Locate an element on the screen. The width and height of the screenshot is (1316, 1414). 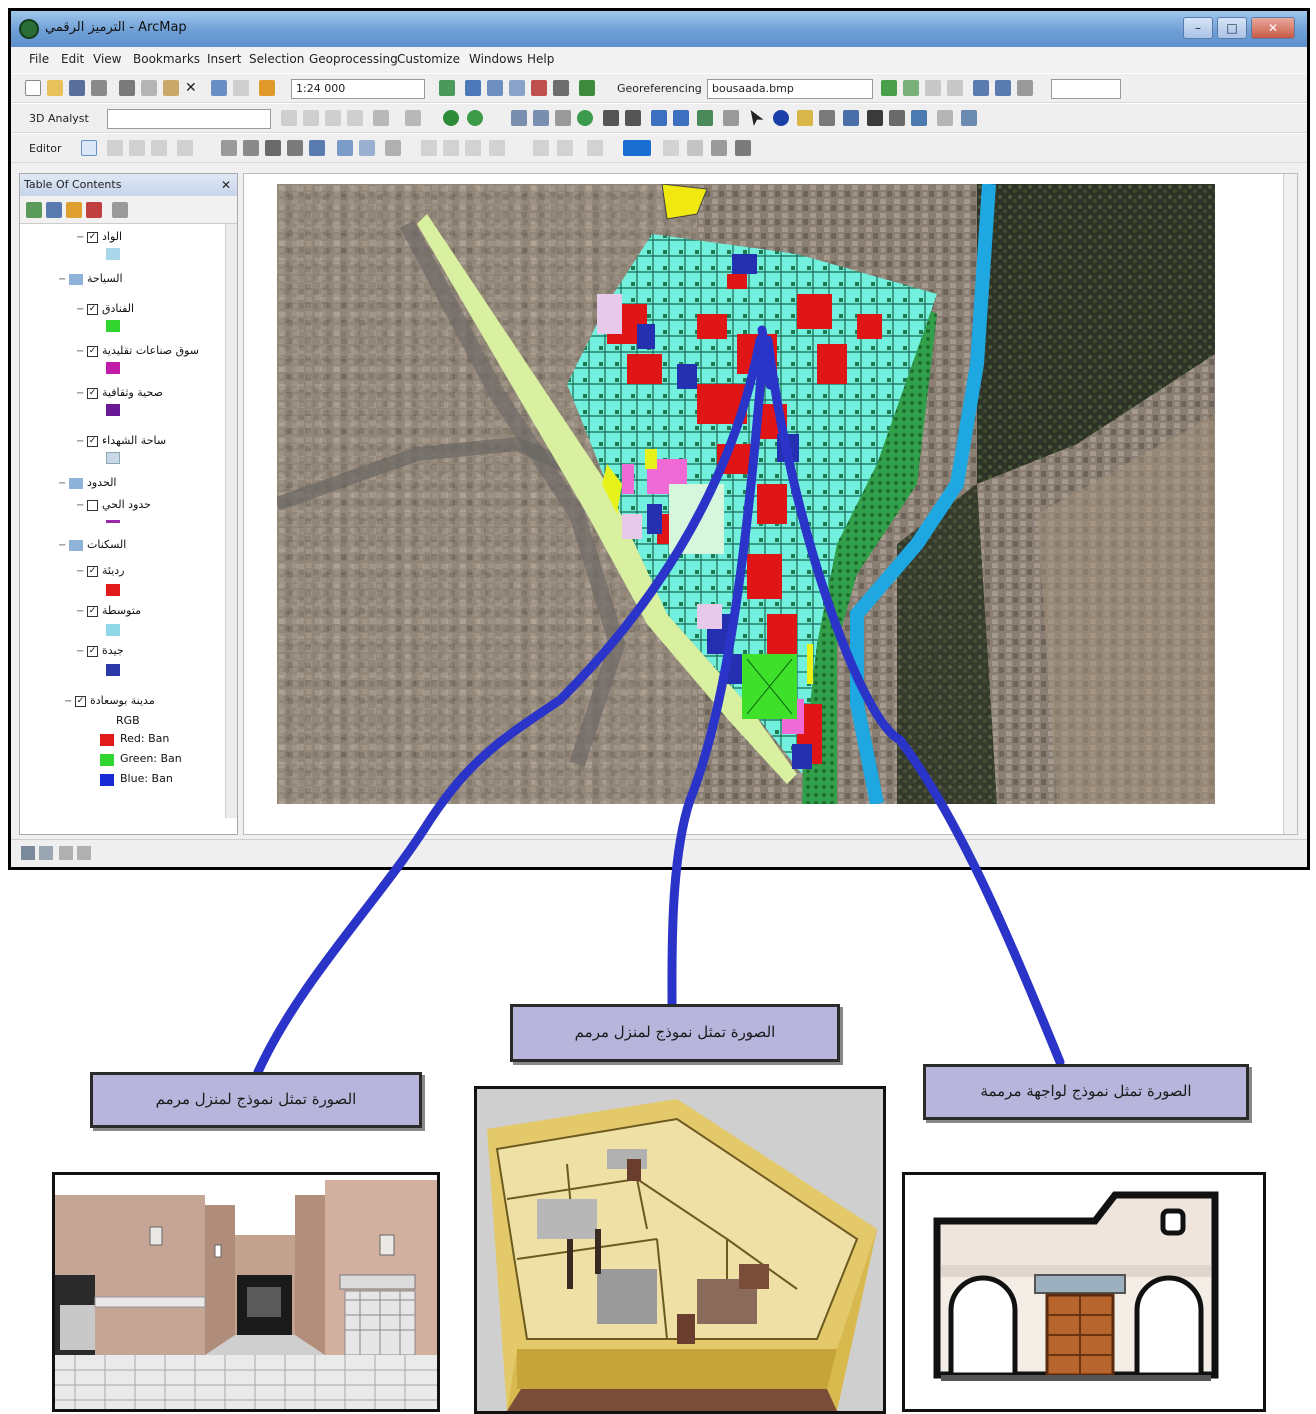
map-vertical-scrollbar is located at coordinates (1290, 504).